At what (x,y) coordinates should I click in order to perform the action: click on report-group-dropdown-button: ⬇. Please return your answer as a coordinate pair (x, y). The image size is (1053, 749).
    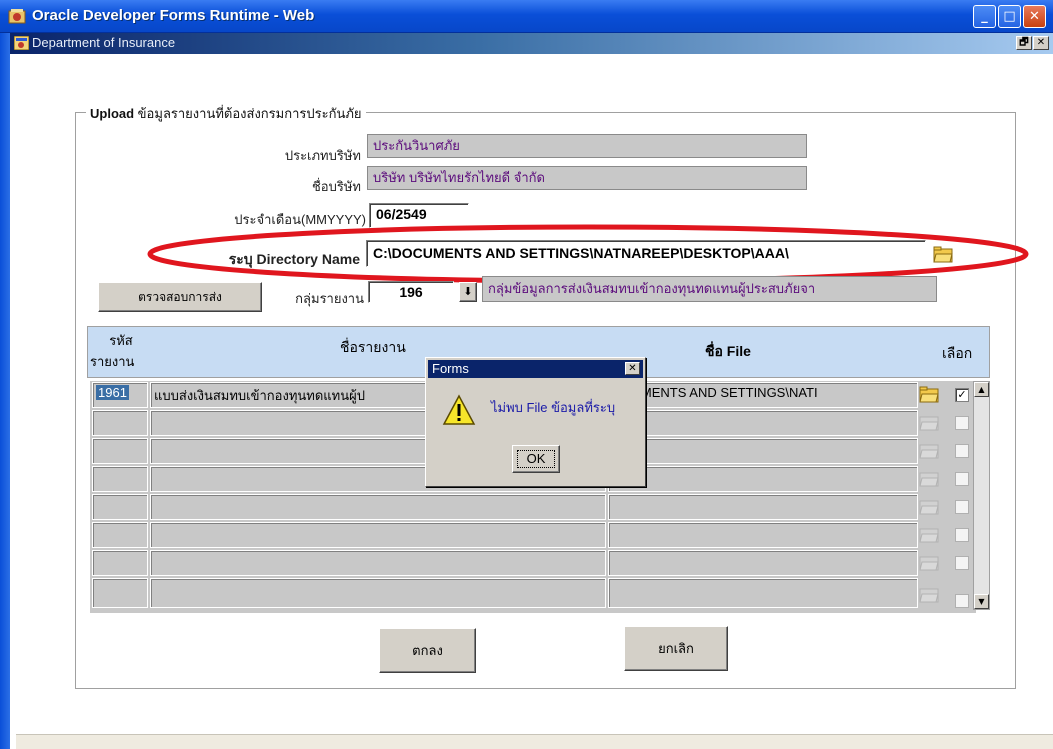
    Looking at the image, I should click on (468, 292).